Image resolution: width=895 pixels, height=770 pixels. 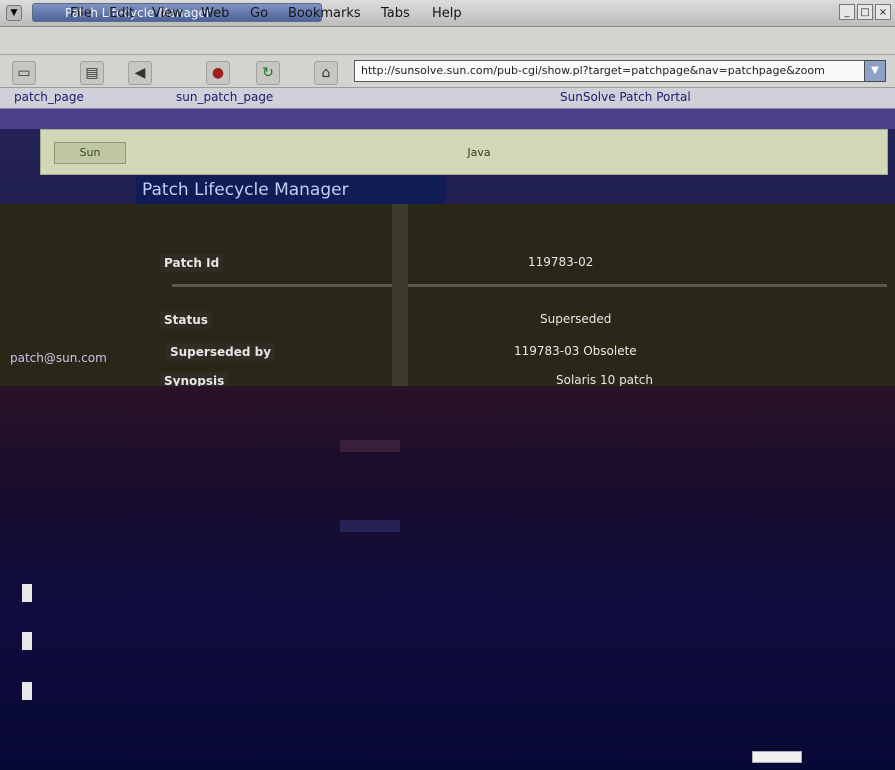 What do you see at coordinates (395, 13) in the screenshot?
I see `menu-tabs: Tabs` at bounding box center [395, 13].